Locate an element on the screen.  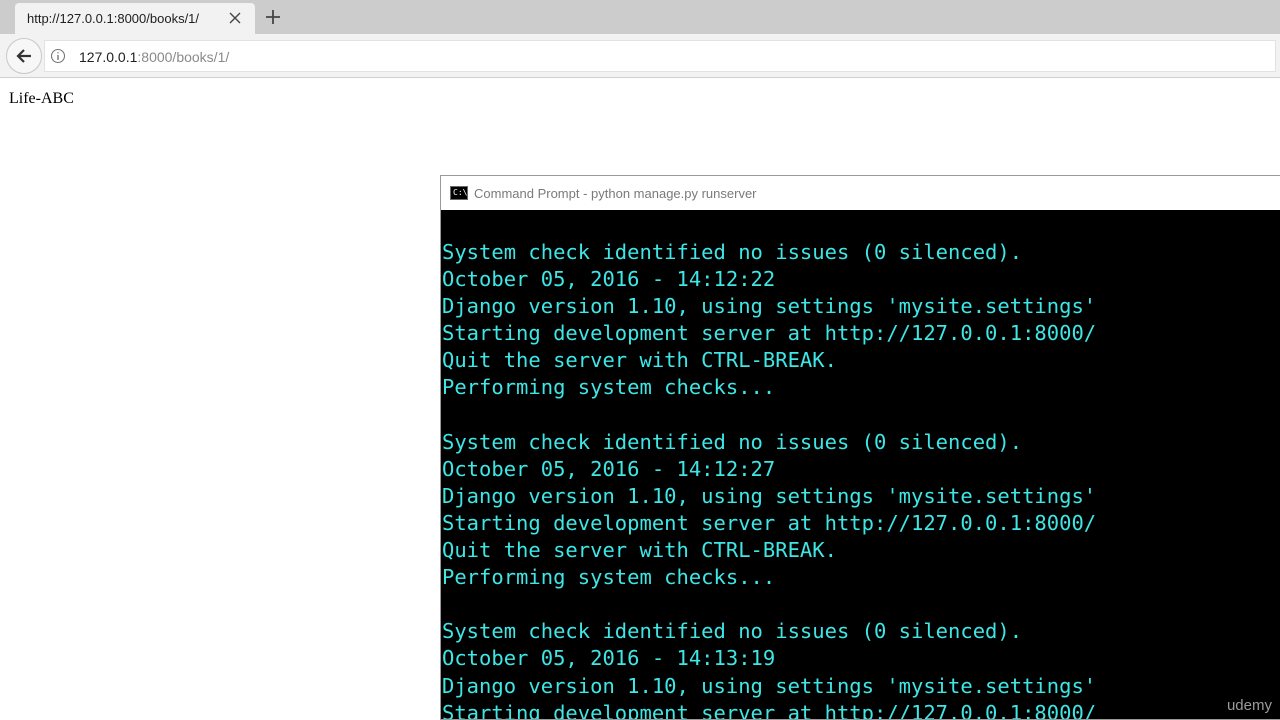
cmd-icon-label: C:\ is located at coordinates (460, 192).